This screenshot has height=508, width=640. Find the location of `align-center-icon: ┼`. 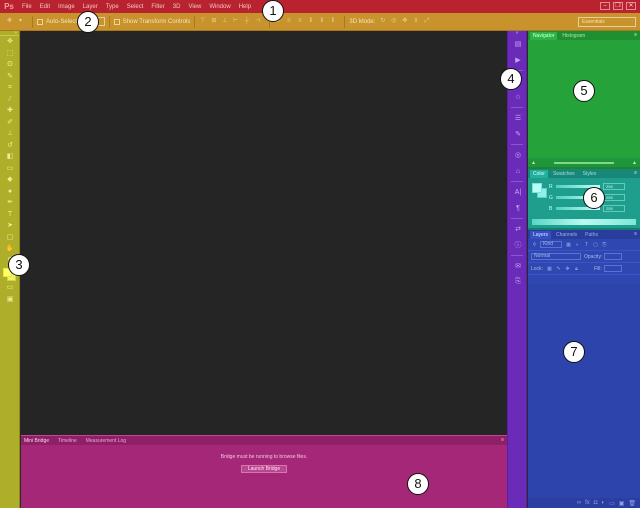

align-center-icon: ┼ is located at coordinates (246, 21).